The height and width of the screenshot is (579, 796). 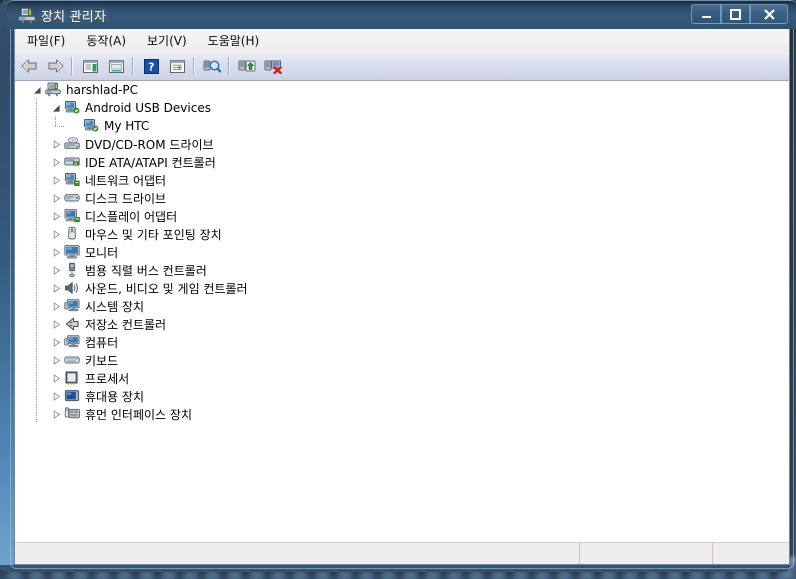 What do you see at coordinates (402, 342) in the screenshot?
I see `tree-item: 컴퓨터` at bounding box center [402, 342].